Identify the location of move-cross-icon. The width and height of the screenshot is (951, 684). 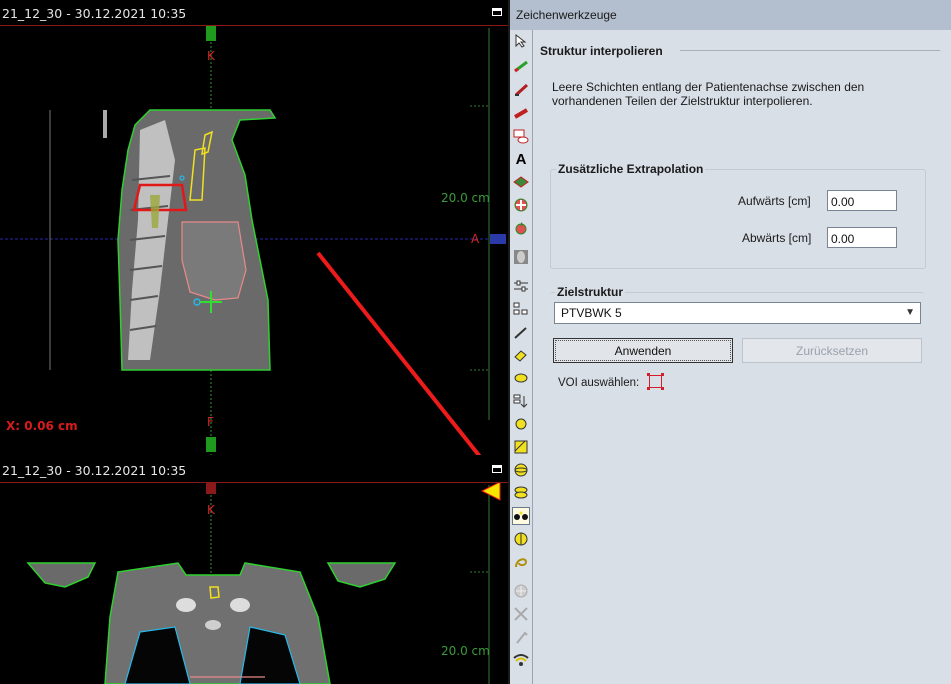
(521, 205).